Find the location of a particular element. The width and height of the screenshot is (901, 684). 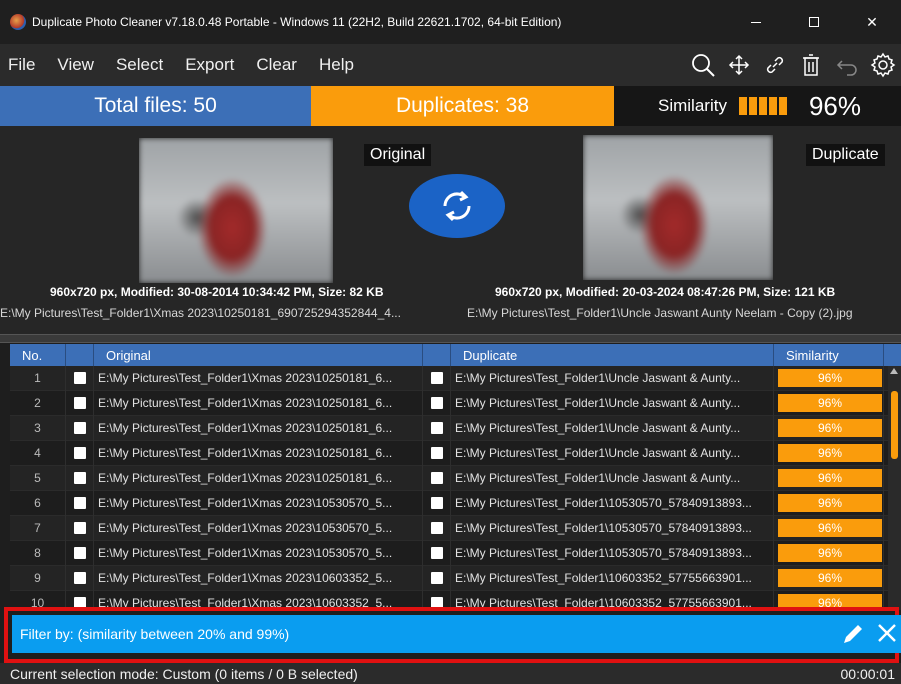

menu-help: Help is located at coordinates (336, 65).